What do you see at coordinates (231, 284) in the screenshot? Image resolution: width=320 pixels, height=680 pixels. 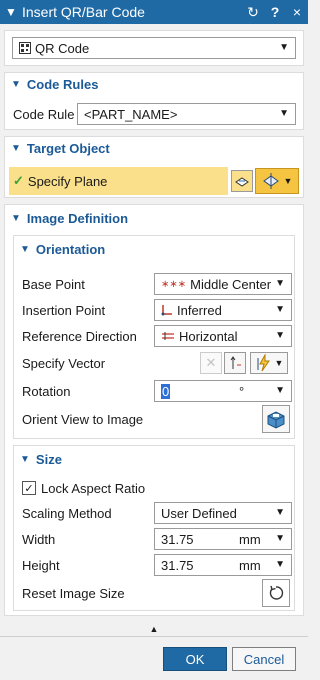 I see `base-point-value: Middle Center` at bounding box center [231, 284].